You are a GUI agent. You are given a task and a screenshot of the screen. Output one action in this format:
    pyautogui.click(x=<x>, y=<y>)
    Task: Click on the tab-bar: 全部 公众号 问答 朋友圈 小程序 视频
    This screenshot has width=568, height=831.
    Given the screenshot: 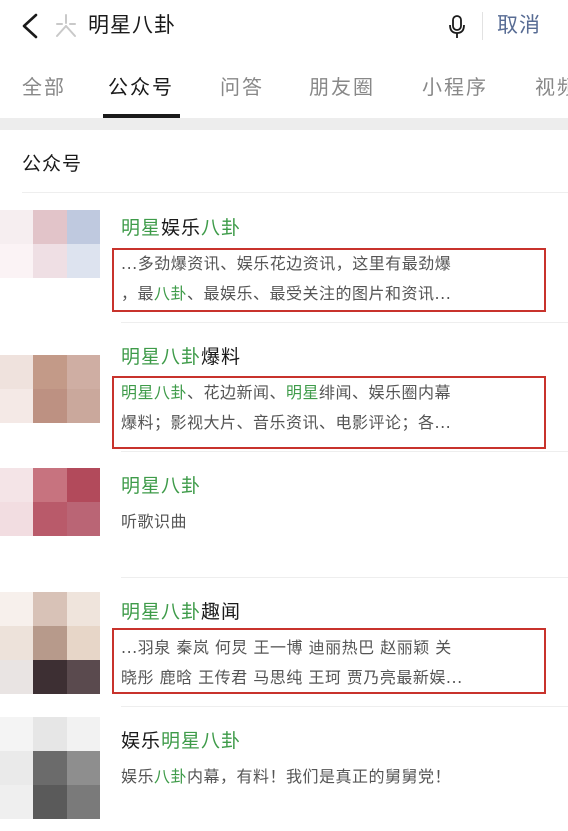 What is the action you would take?
    pyautogui.click(x=284, y=87)
    